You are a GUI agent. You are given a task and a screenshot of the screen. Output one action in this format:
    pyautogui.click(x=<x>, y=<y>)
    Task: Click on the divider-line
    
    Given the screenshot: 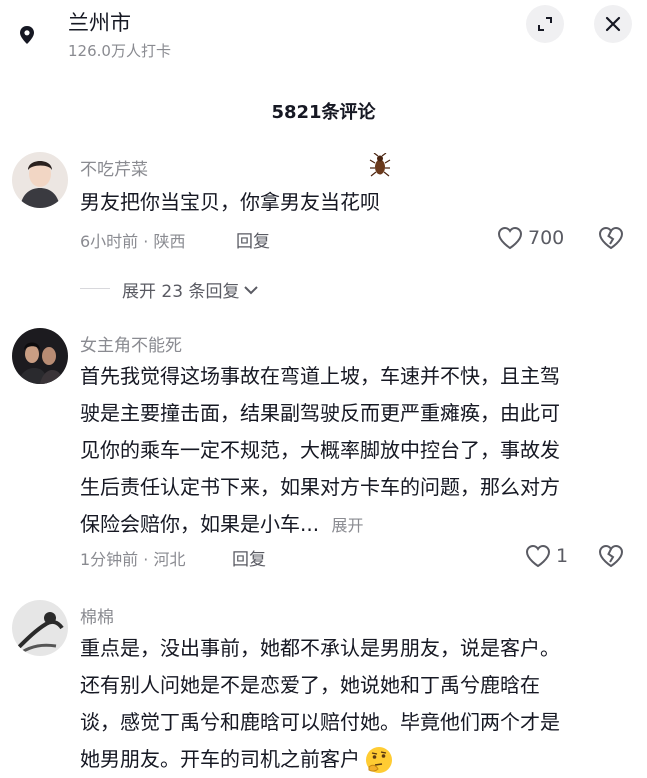 What is the action you would take?
    pyautogui.click(x=95, y=288)
    